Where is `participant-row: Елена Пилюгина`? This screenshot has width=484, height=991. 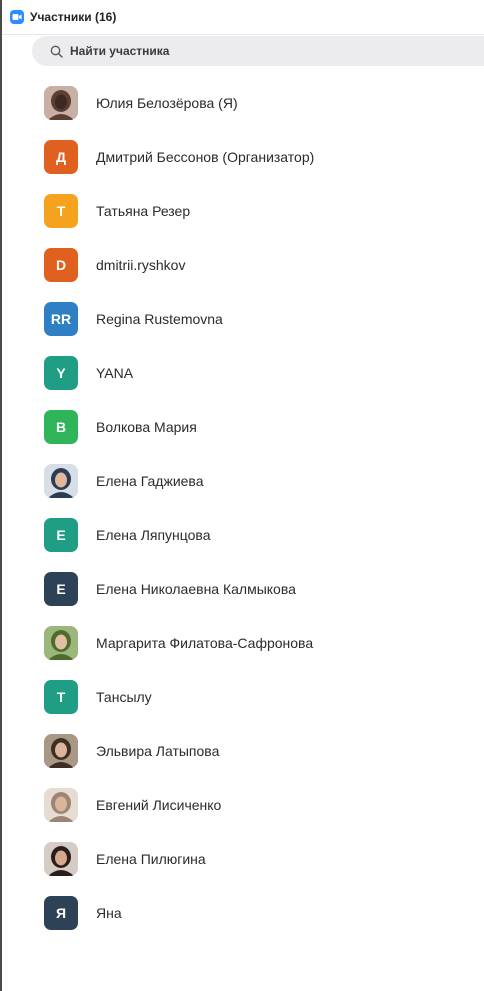
participant-row: Елена Пилюгина is located at coordinates (243, 859).